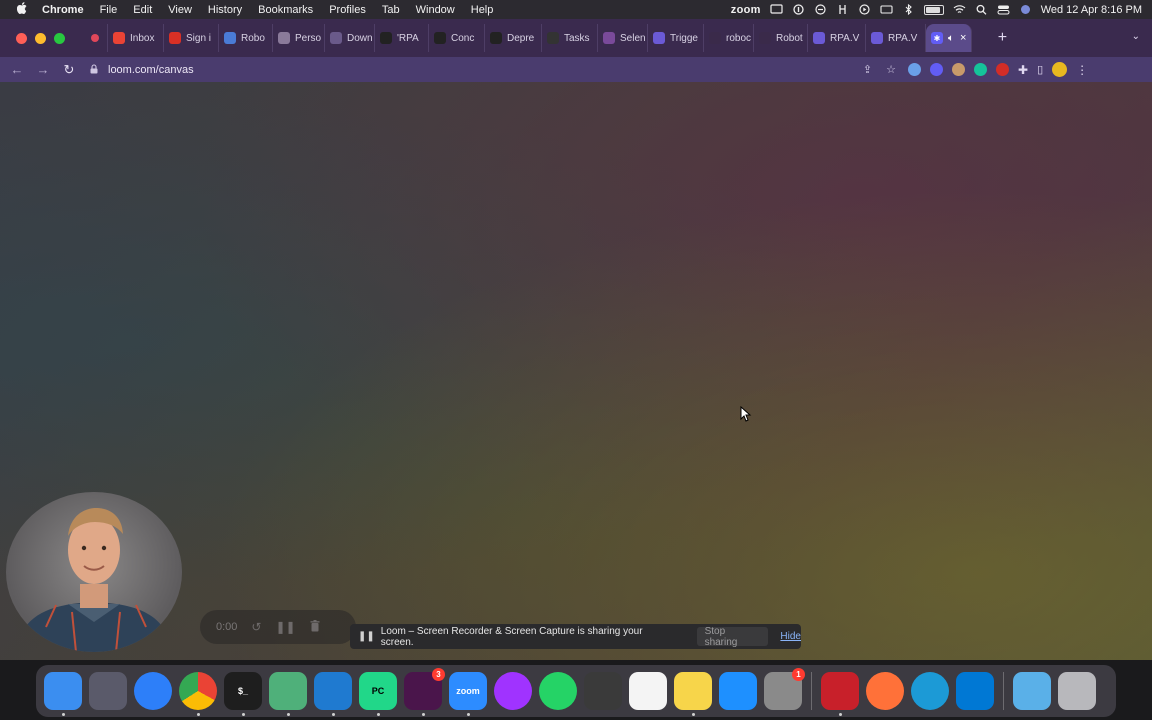 This screenshot has width=1152, height=720. What do you see at coordinates (781, 38) in the screenshot?
I see `tab-13: Robot` at bounding box center [781, 38].